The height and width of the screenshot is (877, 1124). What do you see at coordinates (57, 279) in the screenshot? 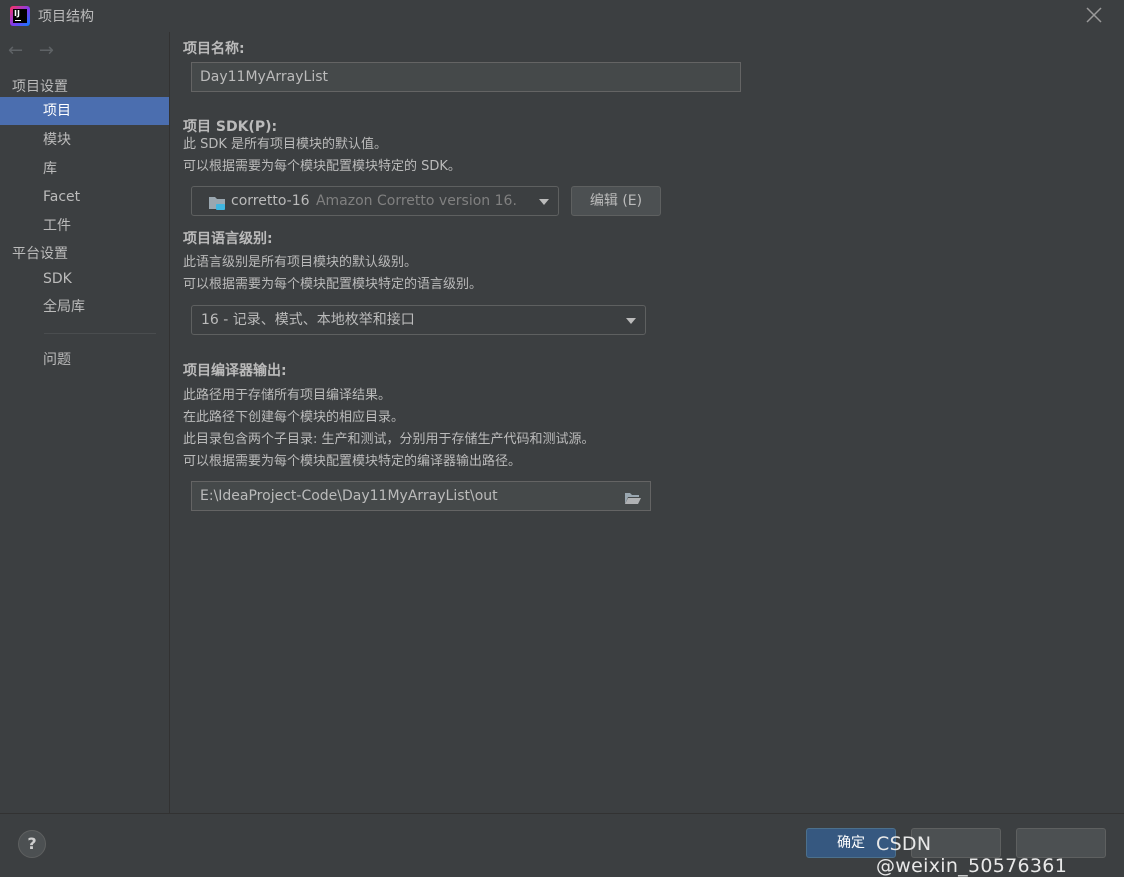
I see `sidebar-item-label: SDK` at bounding box center [57, 279].